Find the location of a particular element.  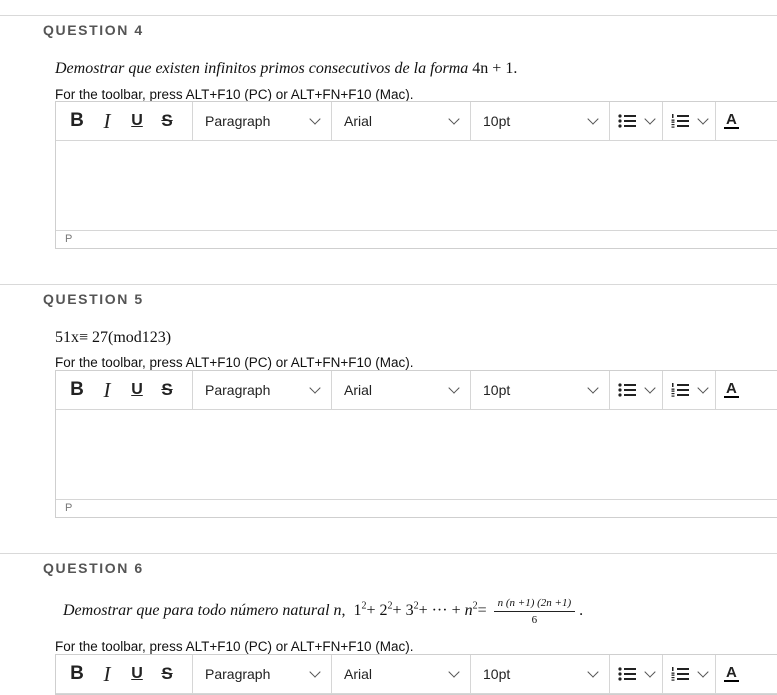

question-text-var: n is located at coordinates (337, 611).